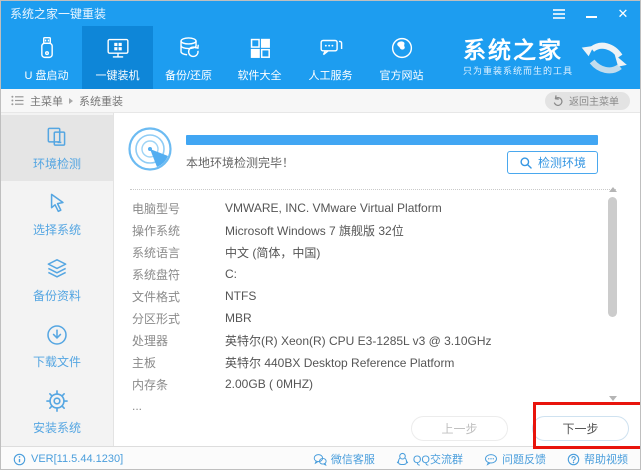 The height and width of the screenshot is (470, 641). Describe the element at coordinates (17, 100) in the screenshot. I see `list-icon` at that location.